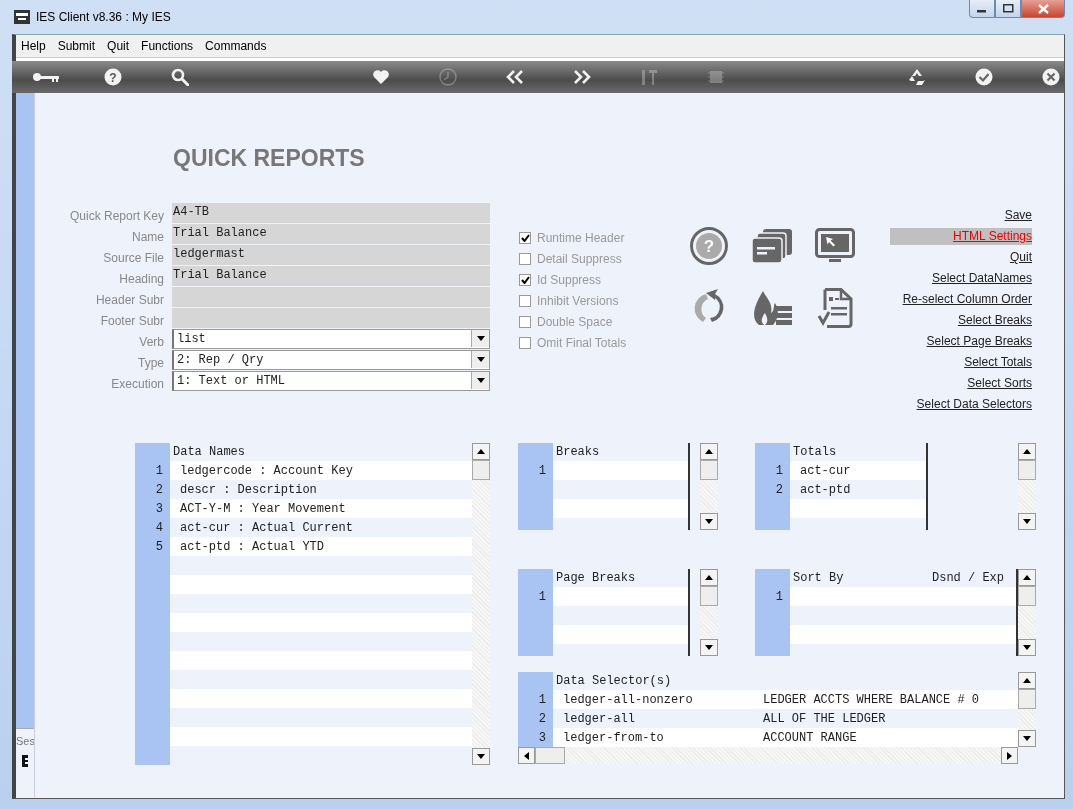 This screenshot has height=809, width=1073. Describe the element at coordinates (45, 77) in the screenshot. I see `key-icon` at that location.